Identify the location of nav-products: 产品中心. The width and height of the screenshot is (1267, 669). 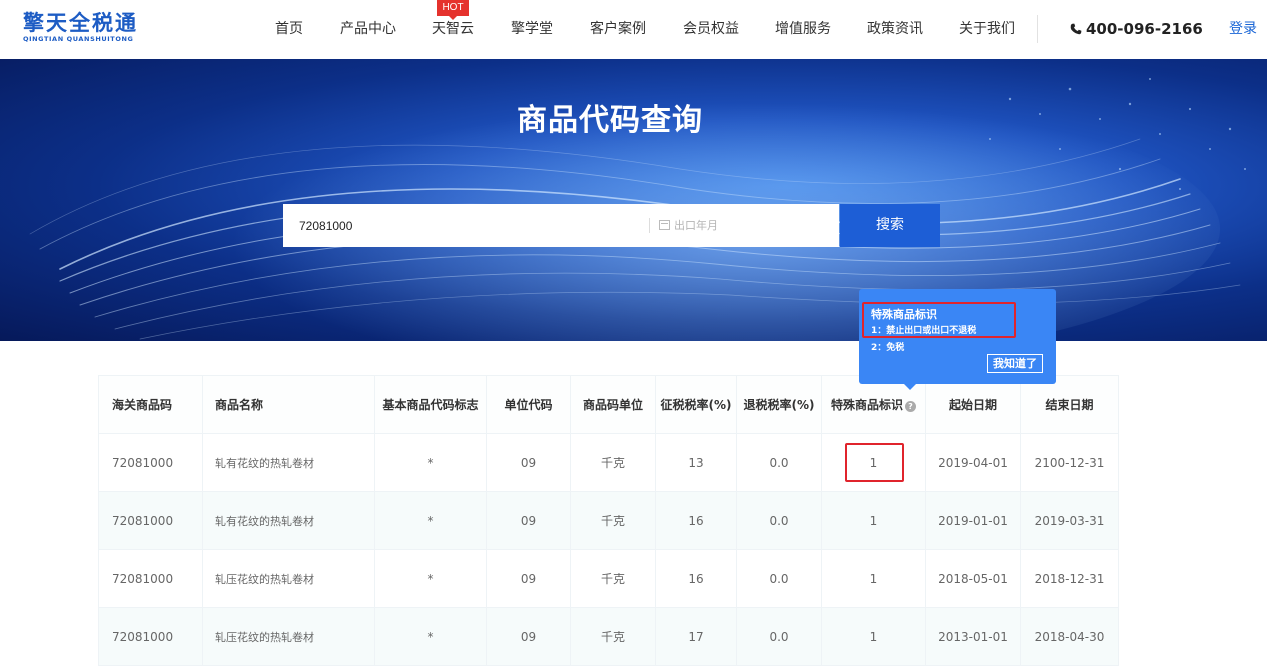
(368, 29).